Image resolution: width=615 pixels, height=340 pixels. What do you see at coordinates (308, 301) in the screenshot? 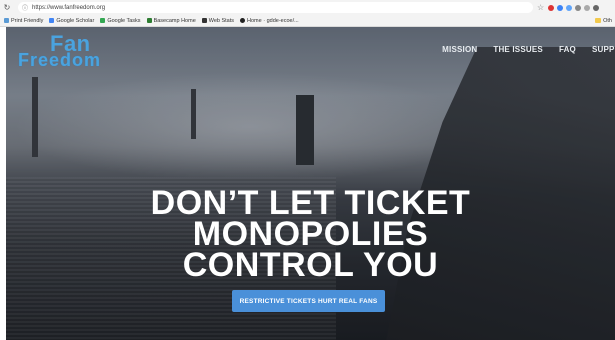
I see `restrictive-tickets-button: RESTRICTIVE TICKETS HURT REAL FANS` at bounding box center [308, 301].